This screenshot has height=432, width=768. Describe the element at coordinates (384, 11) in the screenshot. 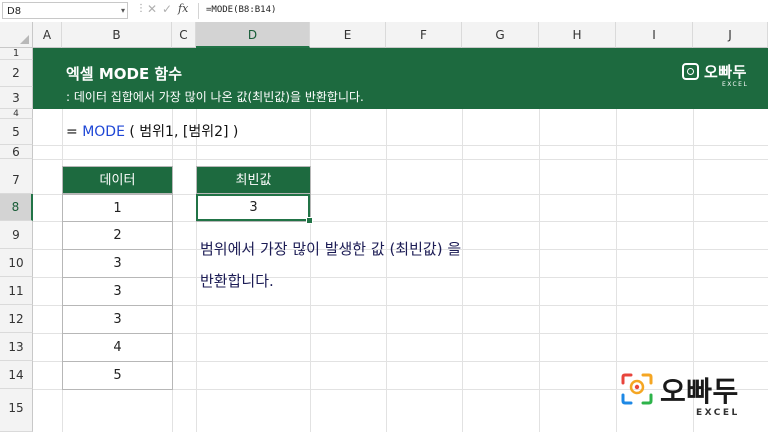

I see `formula-bar: D8 ▾ ⋮ ✕ ✓ fx =MODE(B8:B14)` at that location.